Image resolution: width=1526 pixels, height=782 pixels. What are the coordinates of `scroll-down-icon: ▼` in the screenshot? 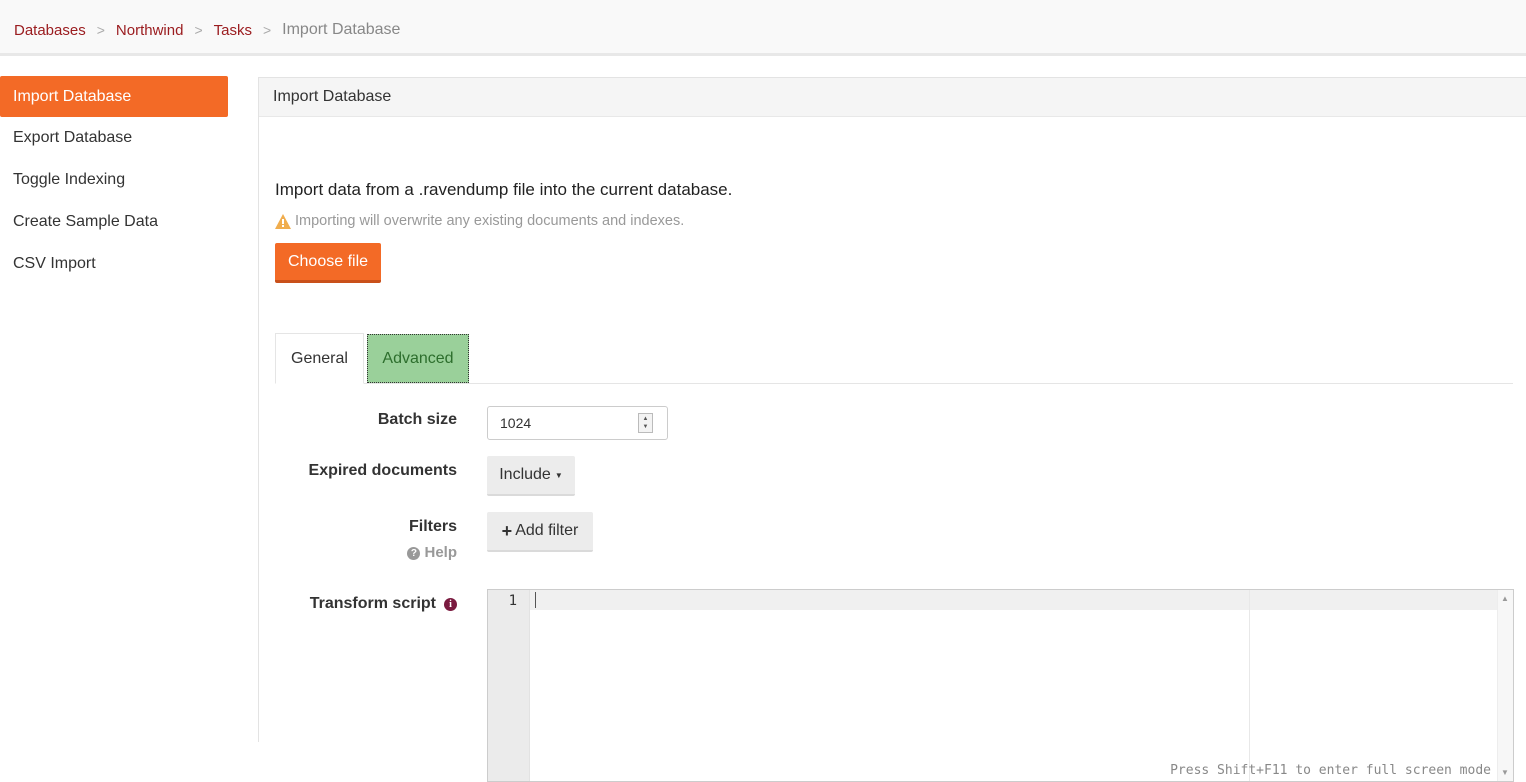 It's located at (1505, 772).